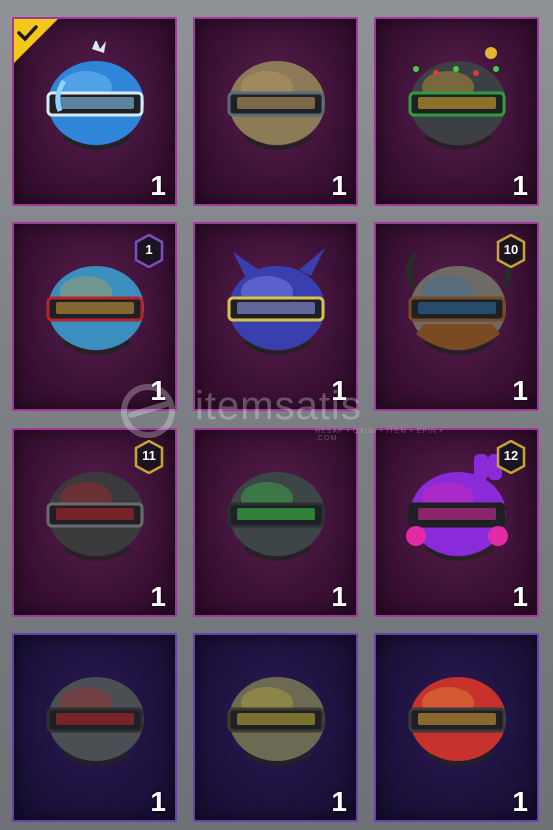 This screenshot has width=553, height=830. I want to click on inventory-item-yellow-desert-helmet: 1, so click(275, 727).